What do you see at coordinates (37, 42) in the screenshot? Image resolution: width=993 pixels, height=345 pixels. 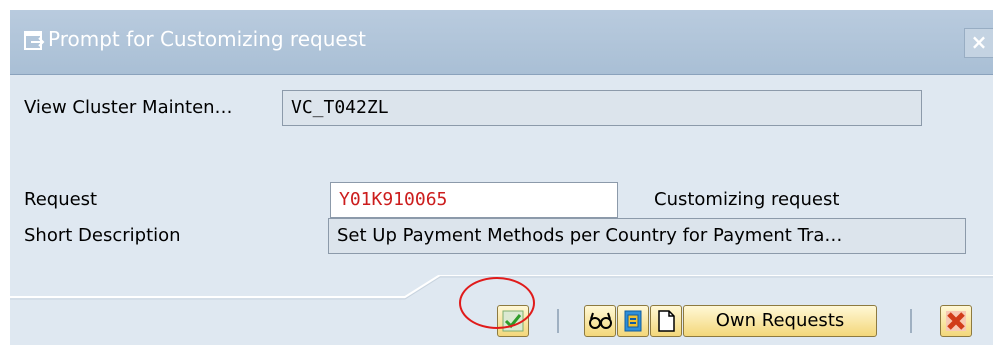 I see `dialog-icon` at bounding box center [37, 42].